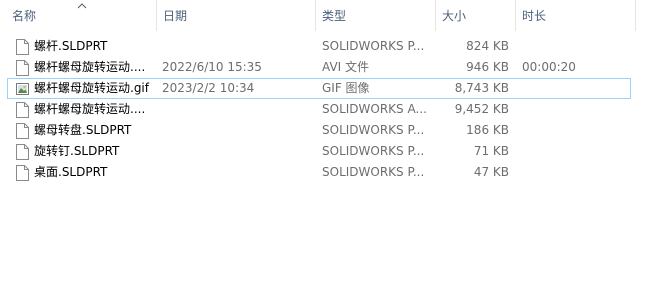  What do you see at coordinates (487, 130) in the screenshot?
I see `file-size: 186 KB` at bounding box center [487, 130].